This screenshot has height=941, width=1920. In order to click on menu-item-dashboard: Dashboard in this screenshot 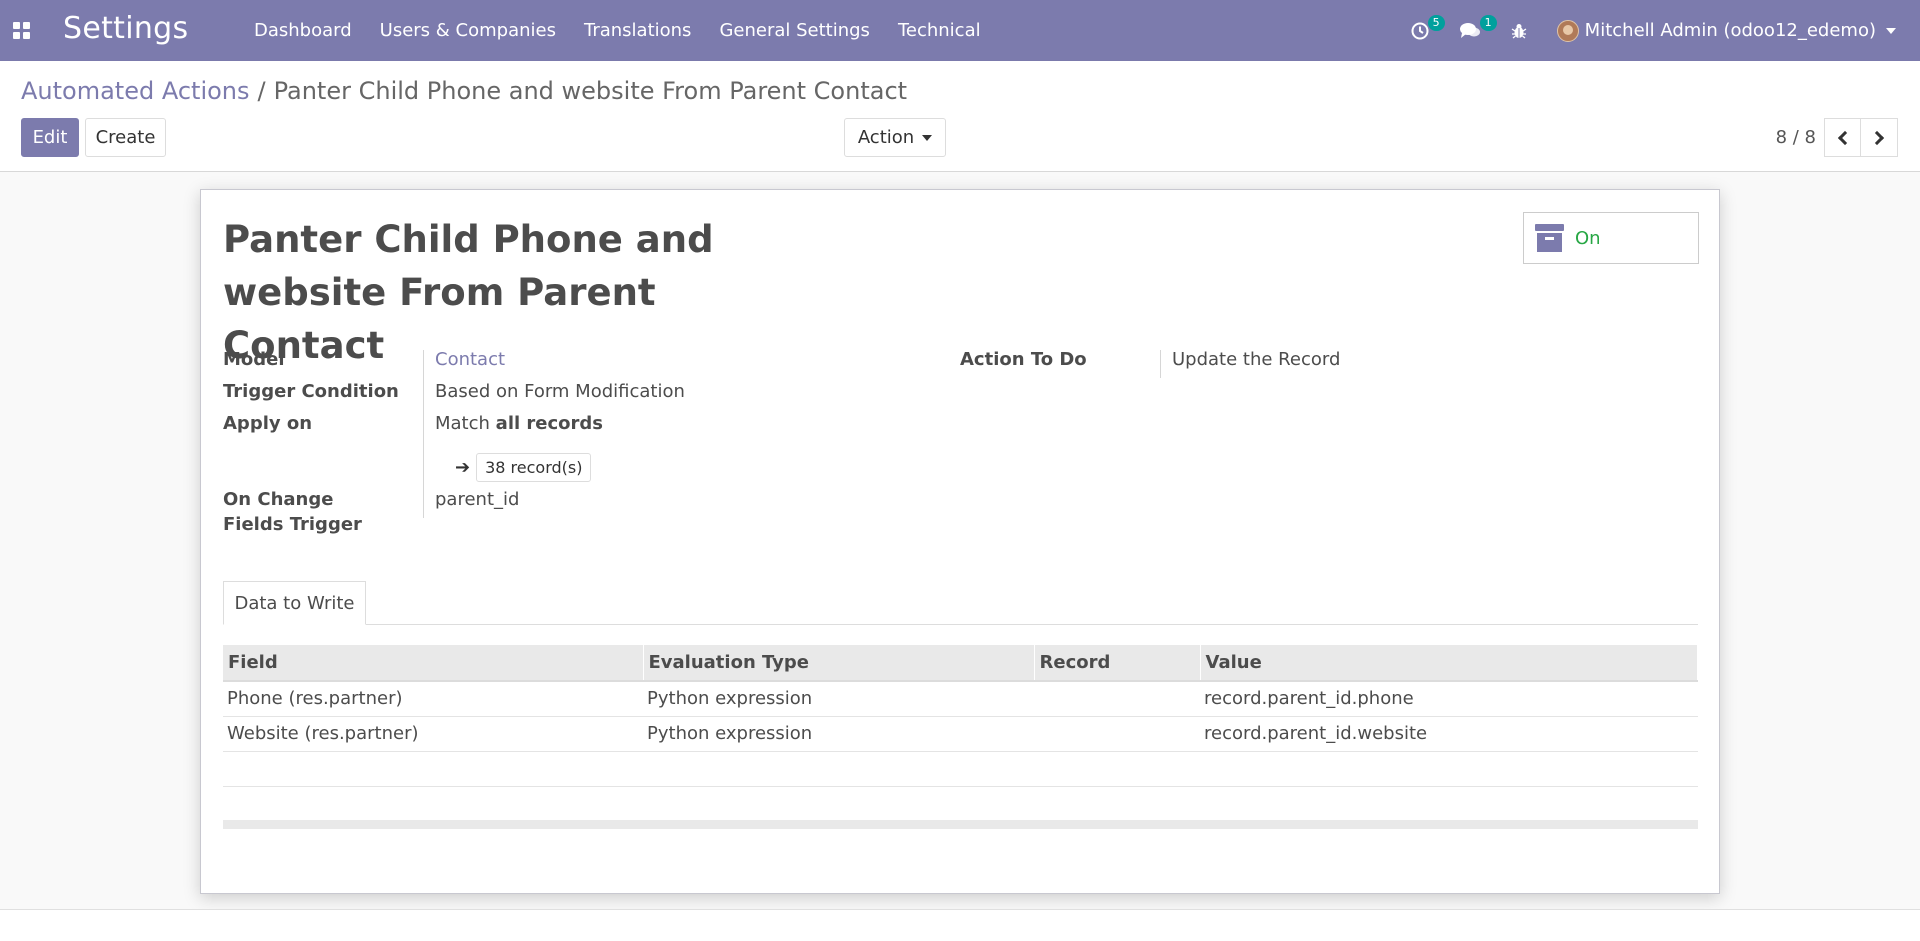, I will do `click(303, 30)`.